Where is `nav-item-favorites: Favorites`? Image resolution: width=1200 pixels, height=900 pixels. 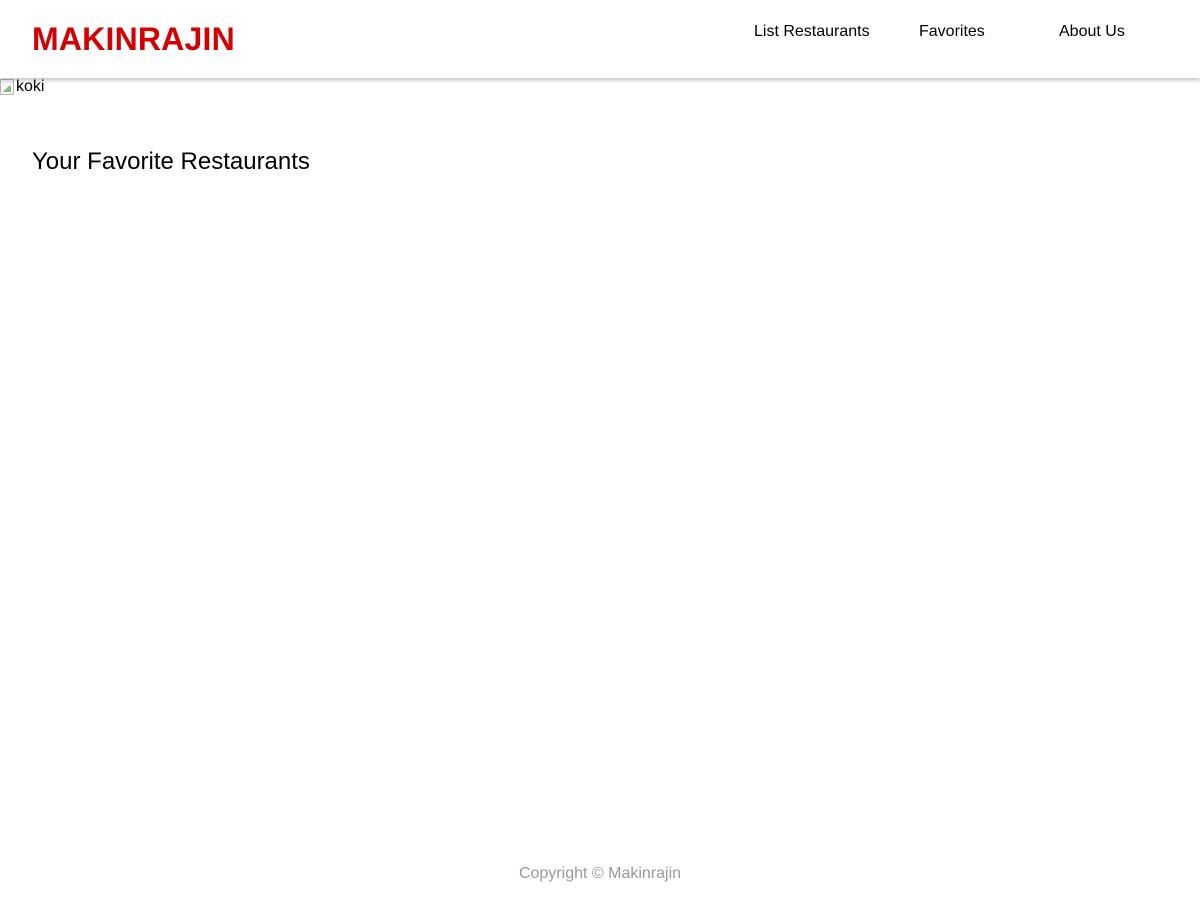 nav-item-favorites: Favorites is located at coordinates (952, 32).